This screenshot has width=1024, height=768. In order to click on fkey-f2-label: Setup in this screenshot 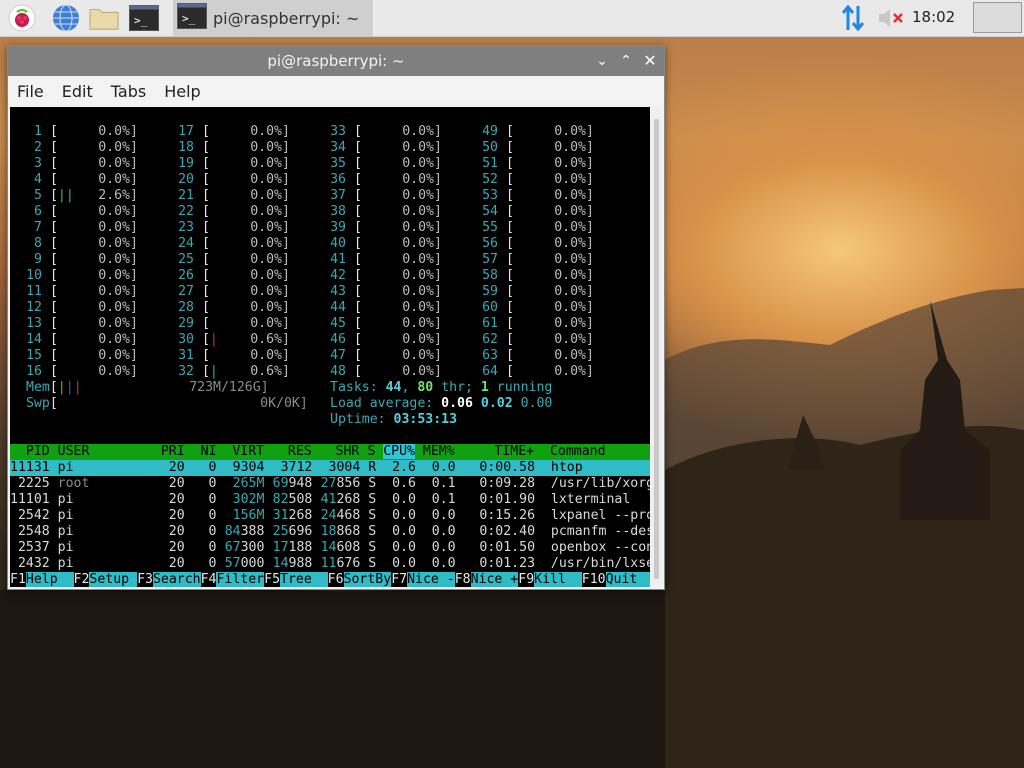, I will do `click(113, 579)`.